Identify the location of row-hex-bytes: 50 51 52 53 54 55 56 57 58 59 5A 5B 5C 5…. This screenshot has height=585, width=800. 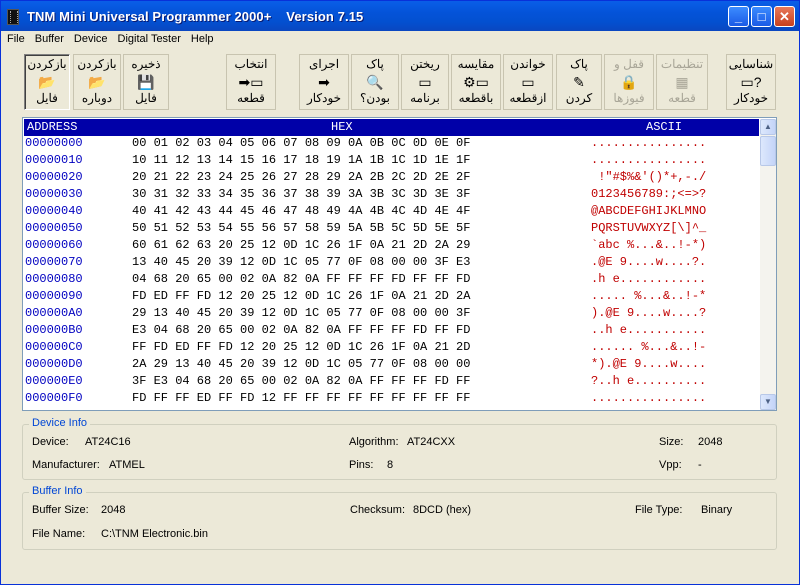
(301, 228).